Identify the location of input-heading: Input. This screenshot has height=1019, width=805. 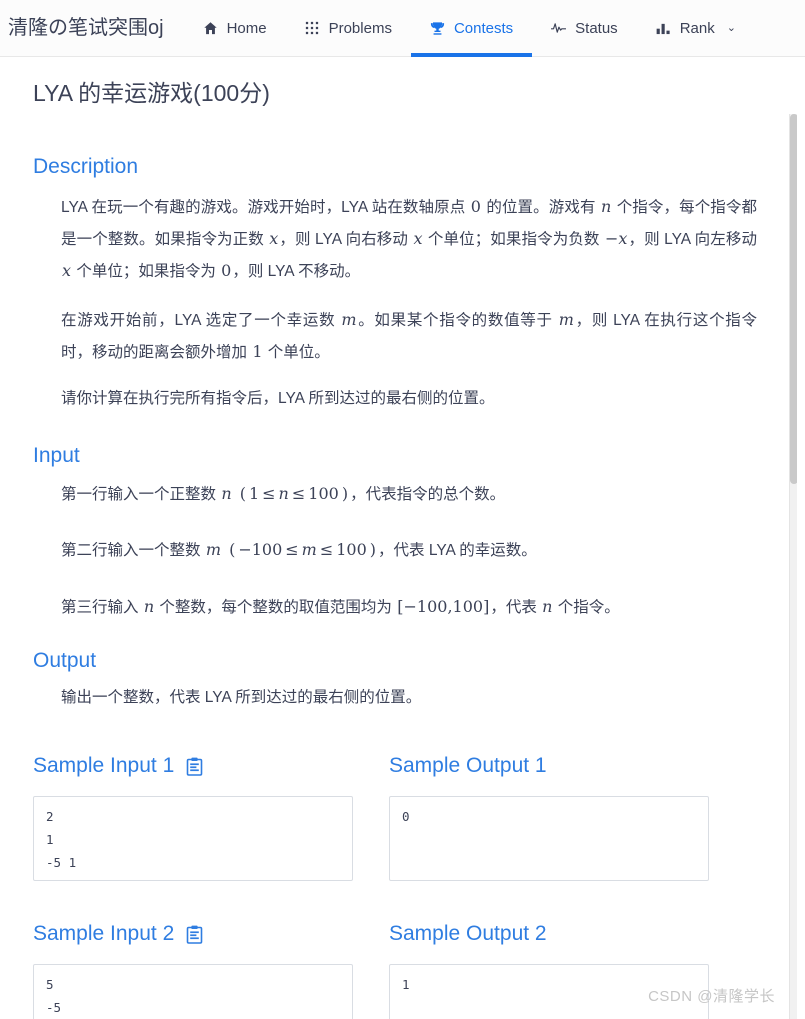
(56, 456).